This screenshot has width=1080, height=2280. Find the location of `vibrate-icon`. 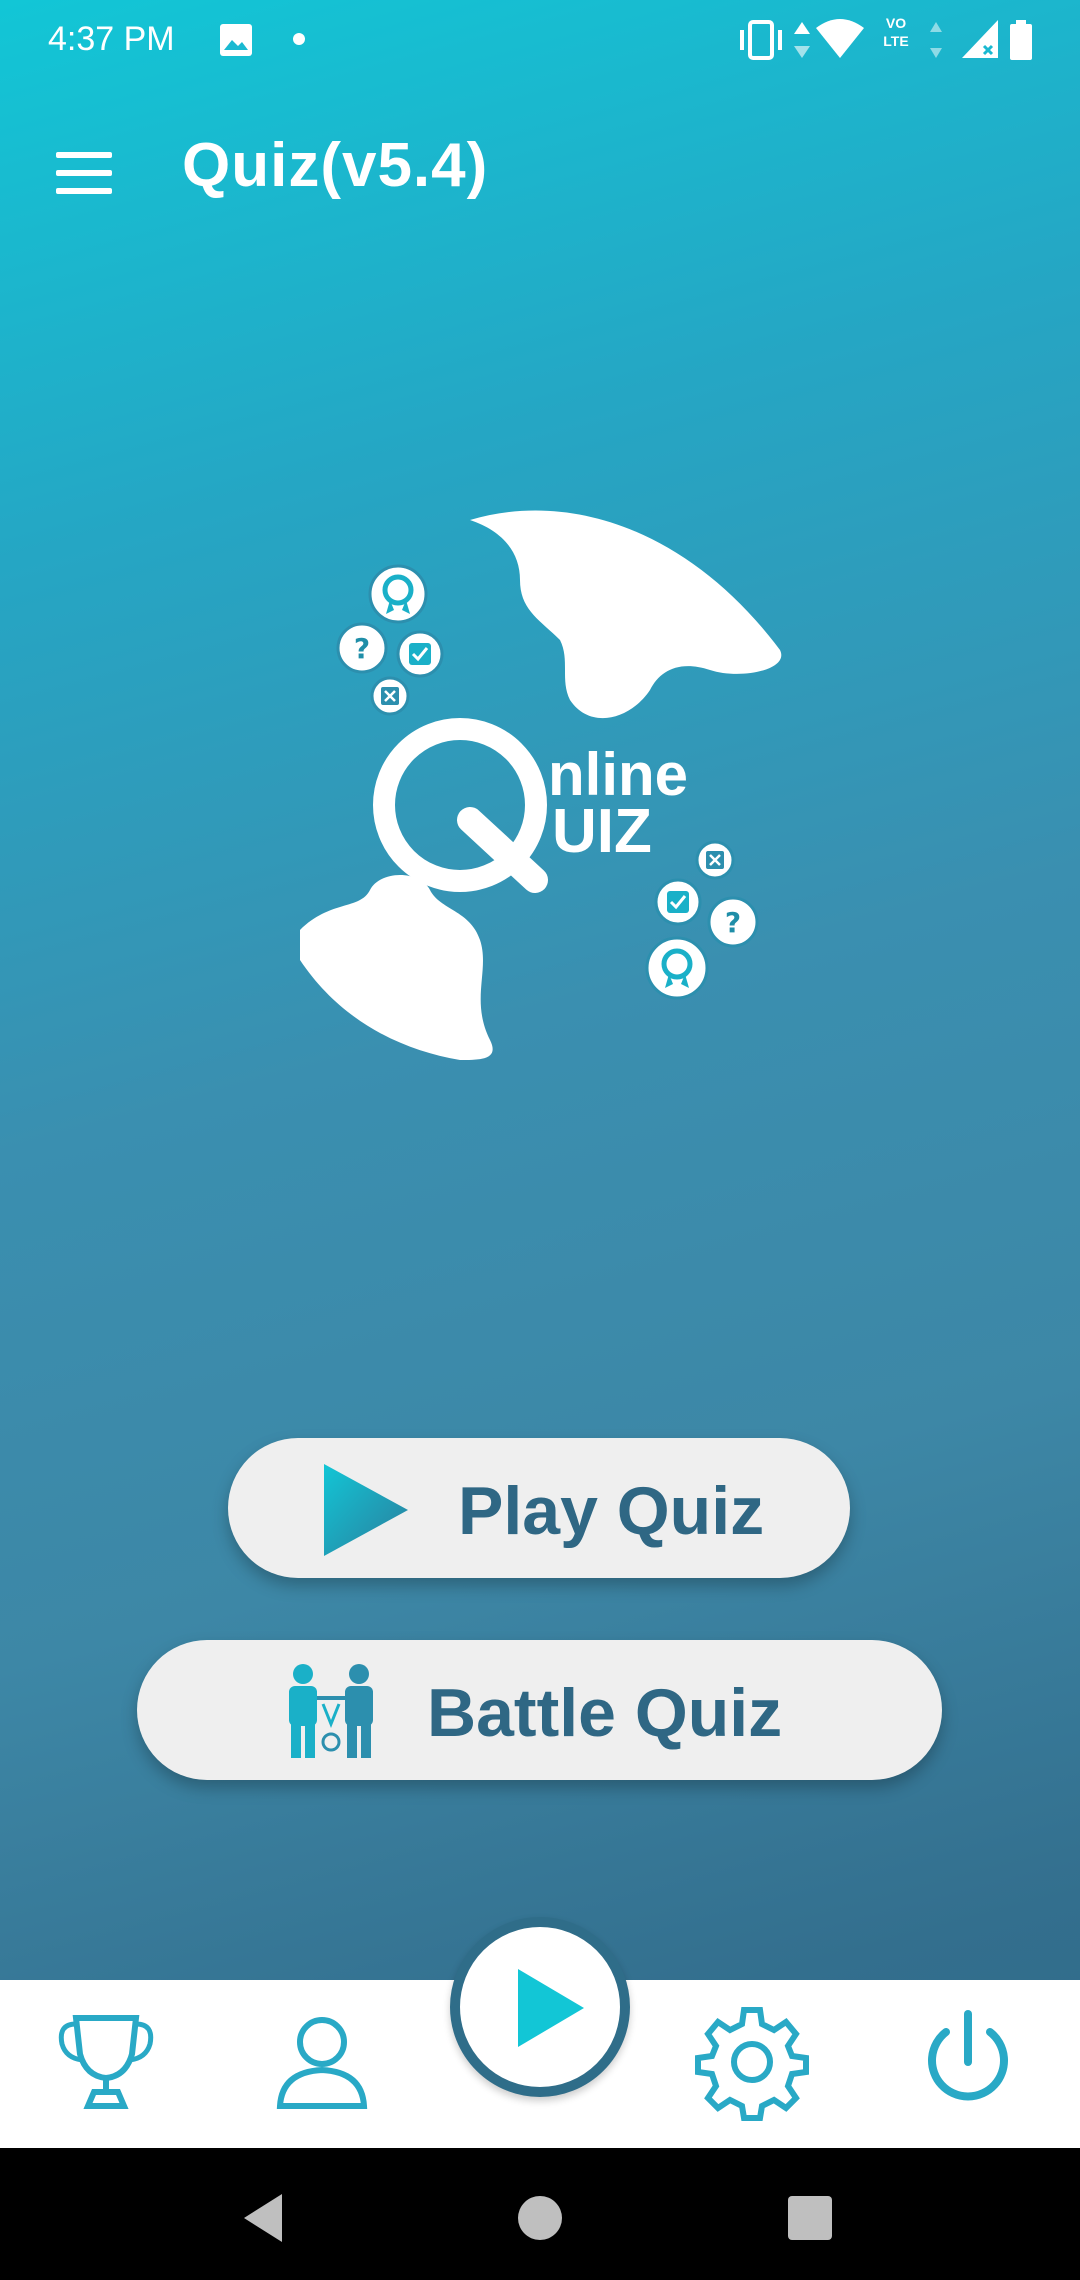

vibrate-icon is located at coordinates (761, 40).